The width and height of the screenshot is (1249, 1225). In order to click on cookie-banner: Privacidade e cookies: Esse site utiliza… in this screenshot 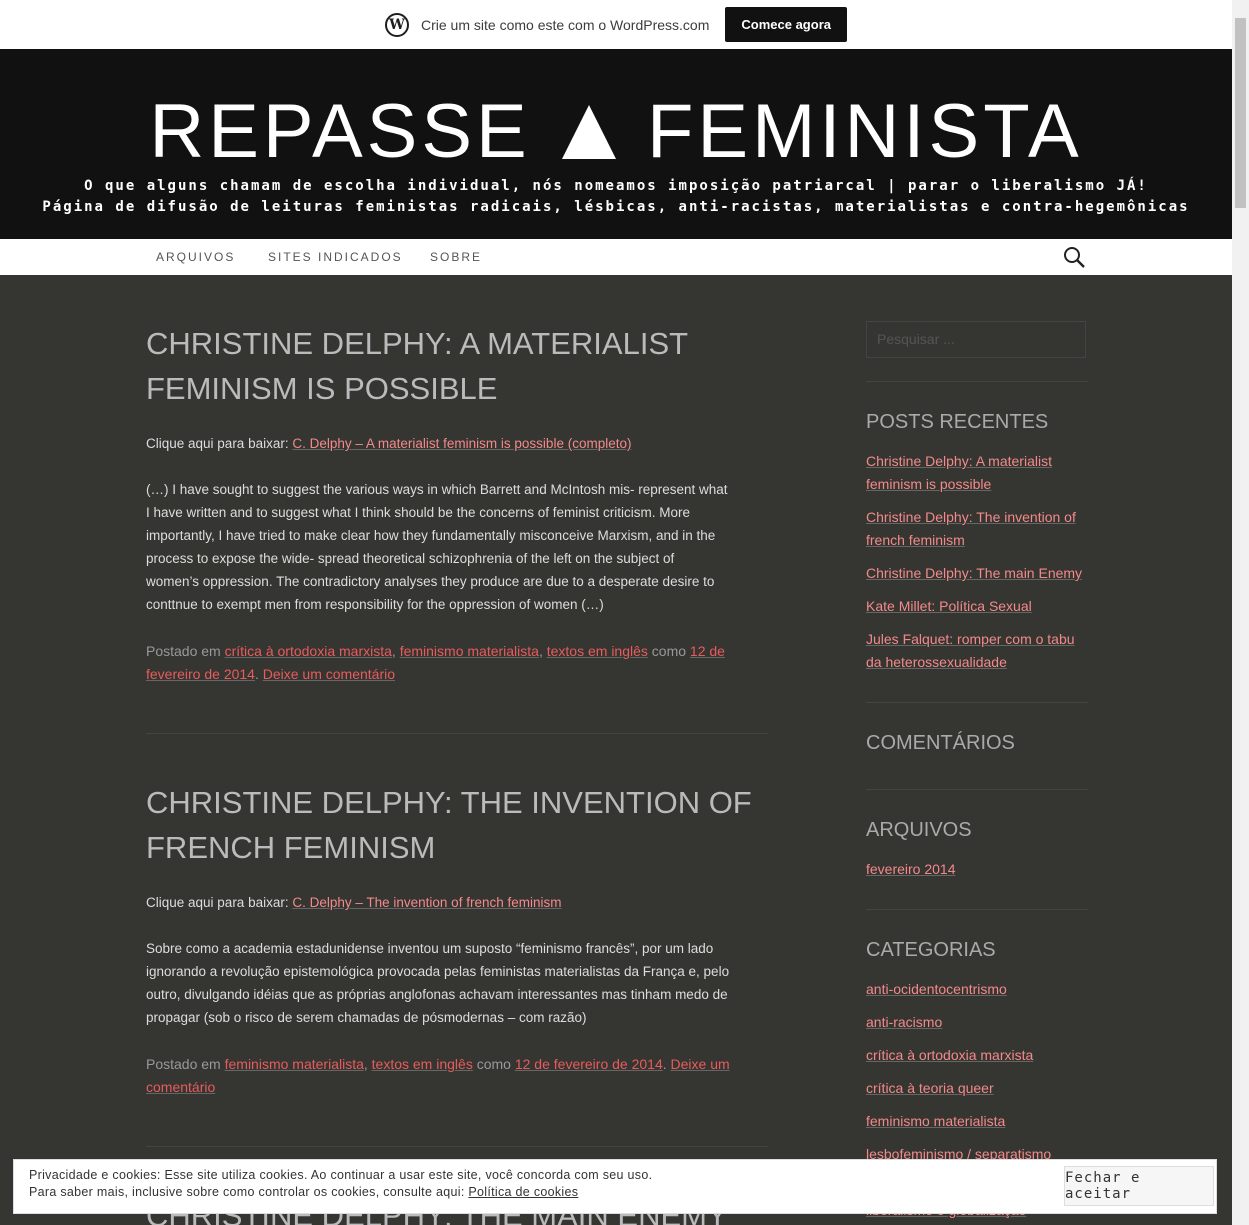, I will do `click(615, 1186)`.